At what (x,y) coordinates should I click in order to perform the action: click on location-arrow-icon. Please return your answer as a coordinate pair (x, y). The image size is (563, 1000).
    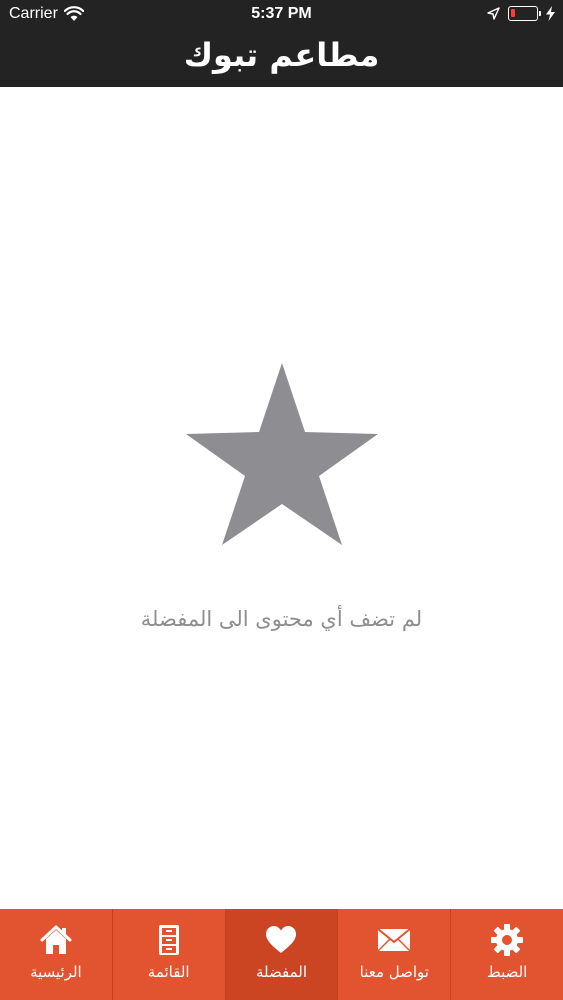
    Looking at the image, I should click on (493, 13).